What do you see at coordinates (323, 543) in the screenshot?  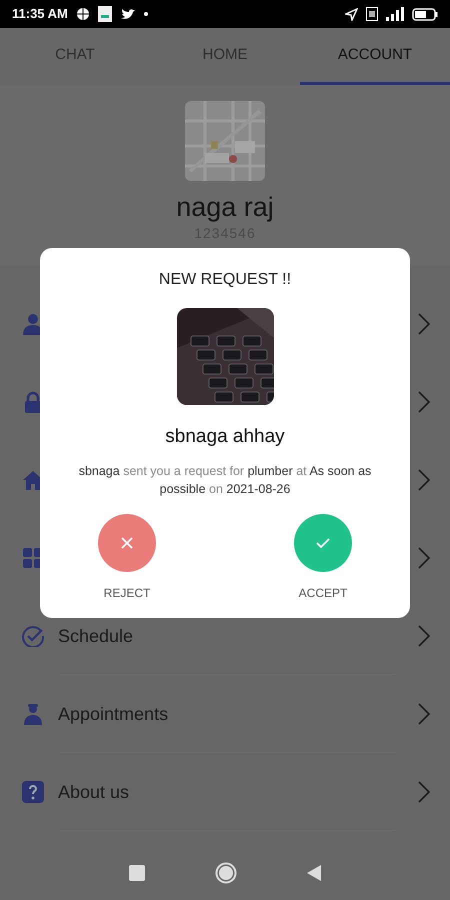 I see `check-icon` at bounding box center [323, 543].